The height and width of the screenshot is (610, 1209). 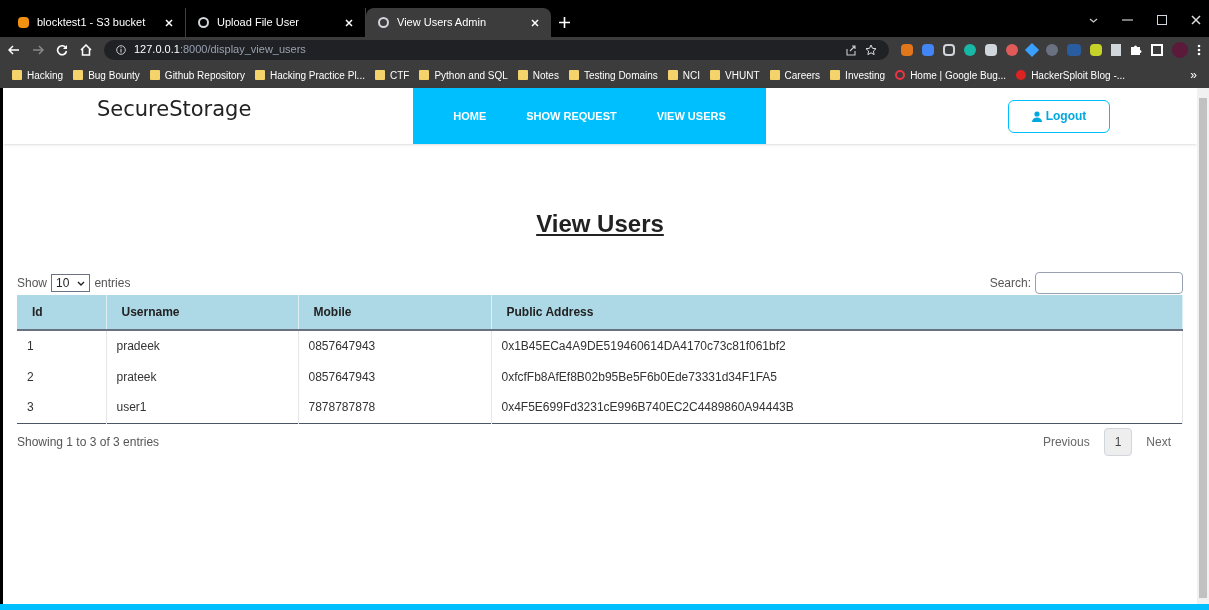 I want to click on url-path: :8000/display_view_users, so click(x=242, y=49).